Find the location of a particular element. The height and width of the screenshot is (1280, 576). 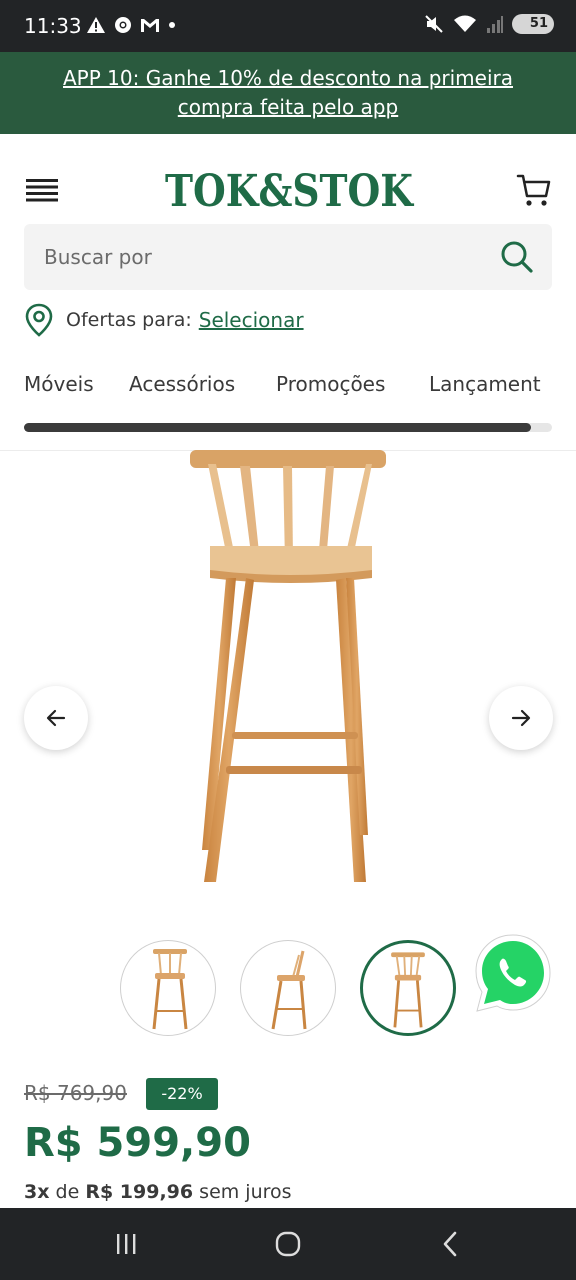

back-icon is located at coordinates (450, 1244).